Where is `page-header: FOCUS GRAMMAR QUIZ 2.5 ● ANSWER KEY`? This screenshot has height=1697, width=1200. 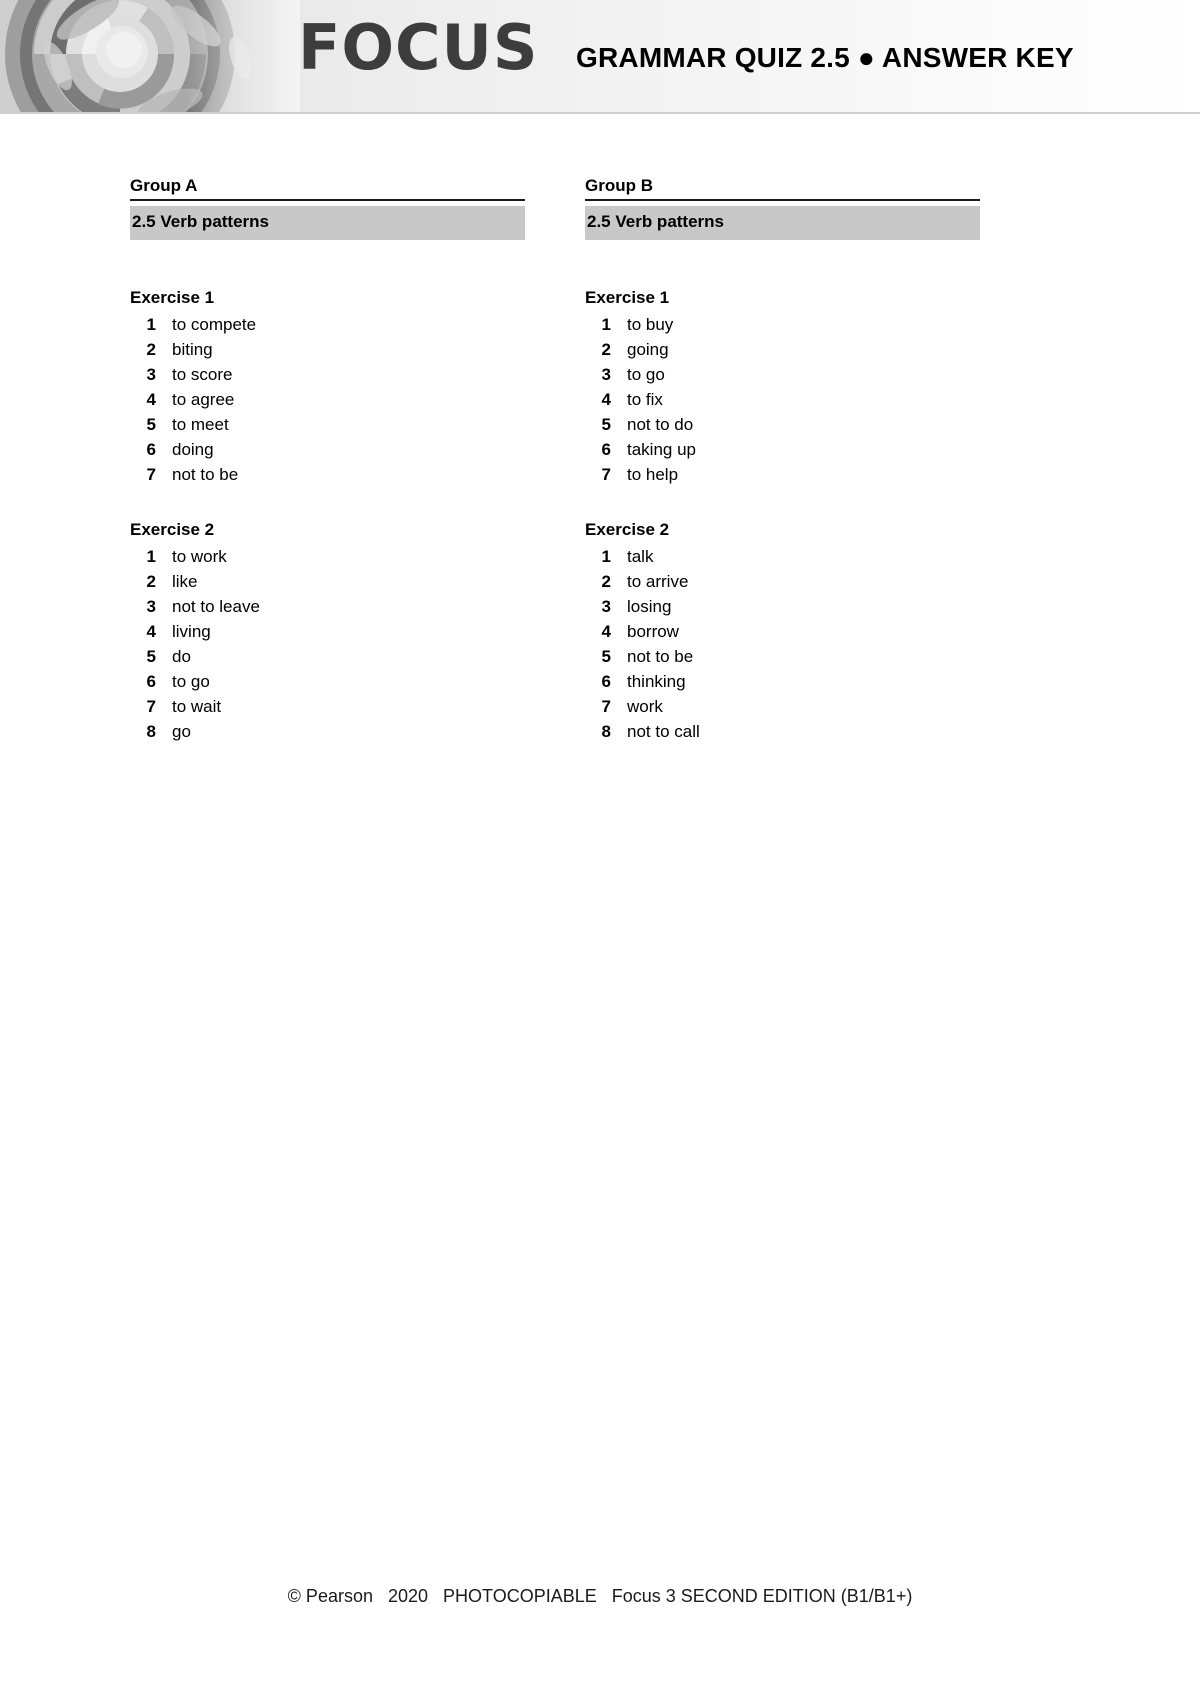 page-header: FOCUS GRAMMAR QUIZ 2.5 ● ANSWER KEY is located at coordinates (600, 56).